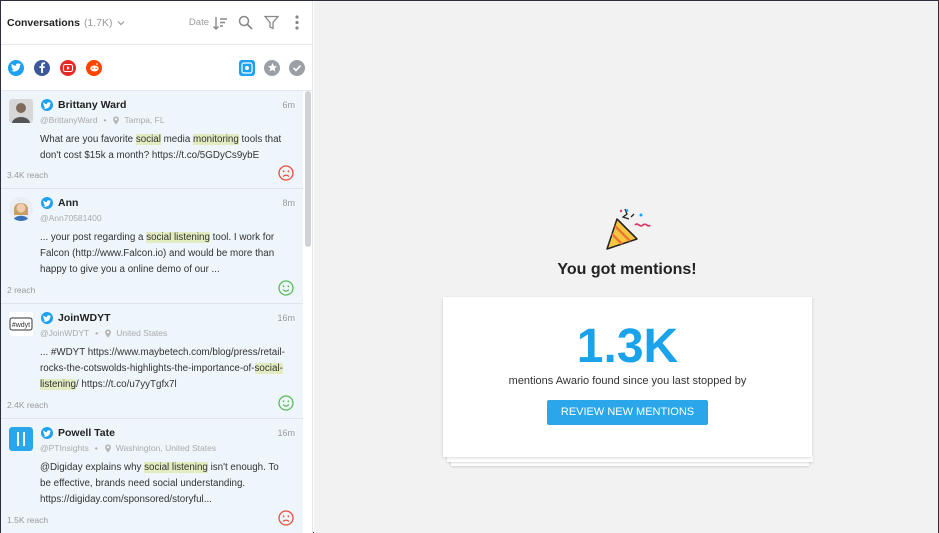 The width and height of the screenshot is (939, 533). I want to click on review-new-mentions-button: REVIEW NEW MENTIONS, so click(627, 412).